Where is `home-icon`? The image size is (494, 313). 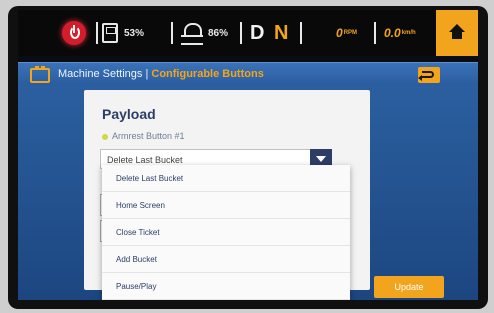
home-icon is located at coordinates (457, 32).